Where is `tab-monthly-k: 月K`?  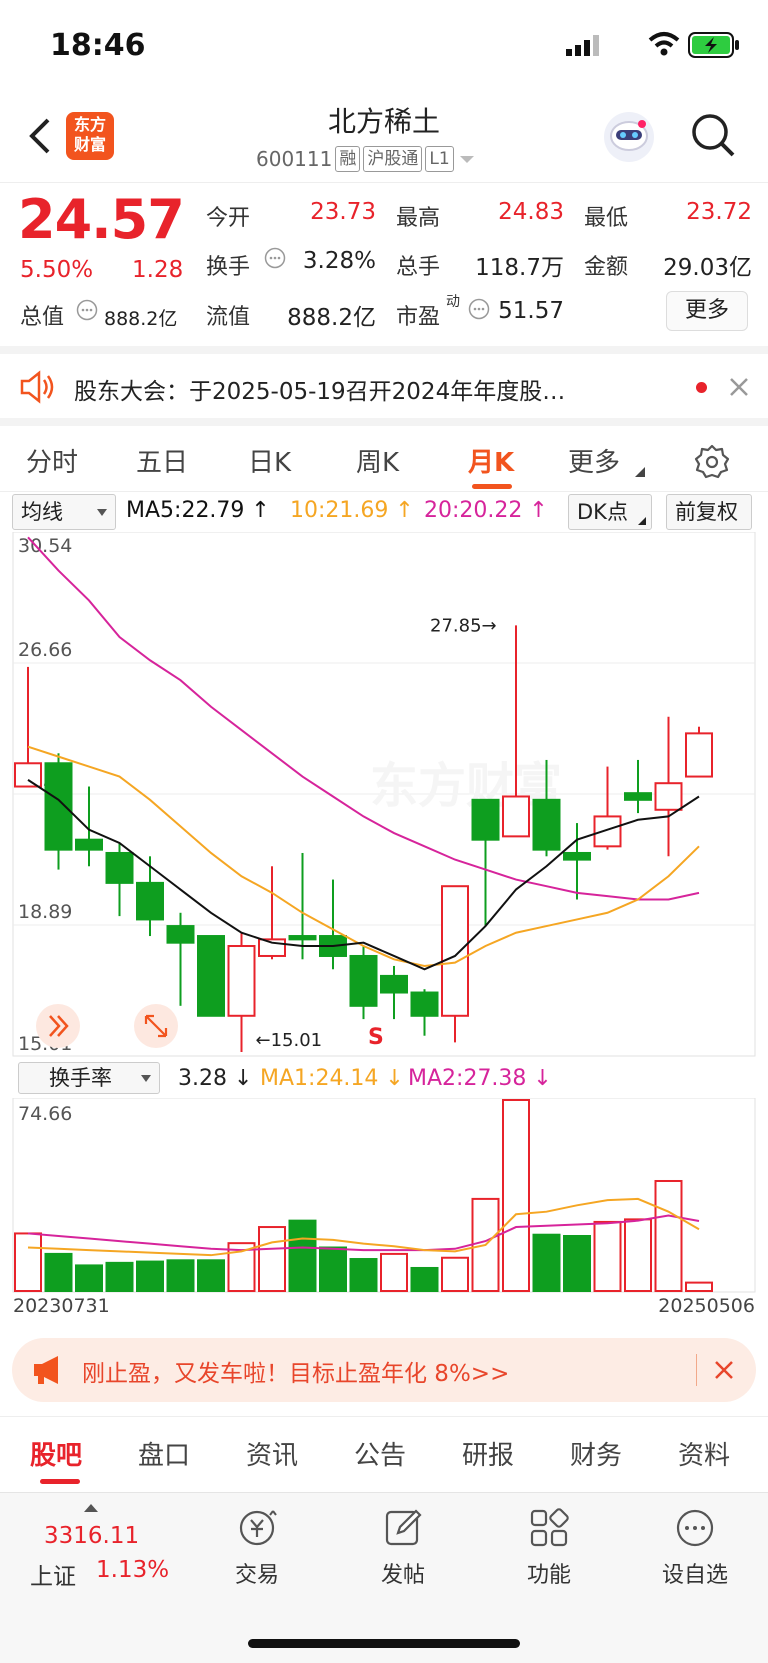
tab-monthly-k: 月K is located at coordinates (491, 460).